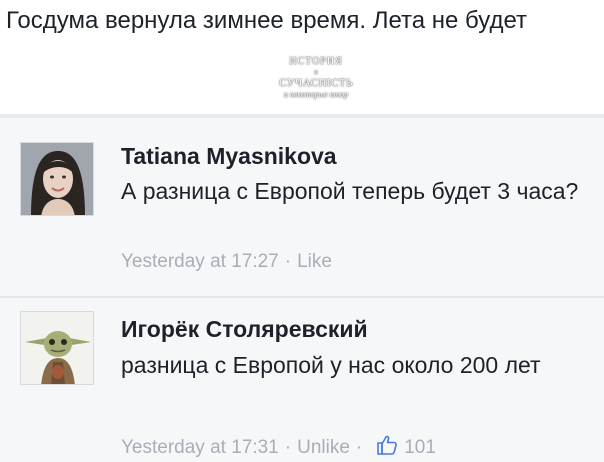  I want to click on comment-meta: Yesterday at 17:27 · Like, so click(226, 262).